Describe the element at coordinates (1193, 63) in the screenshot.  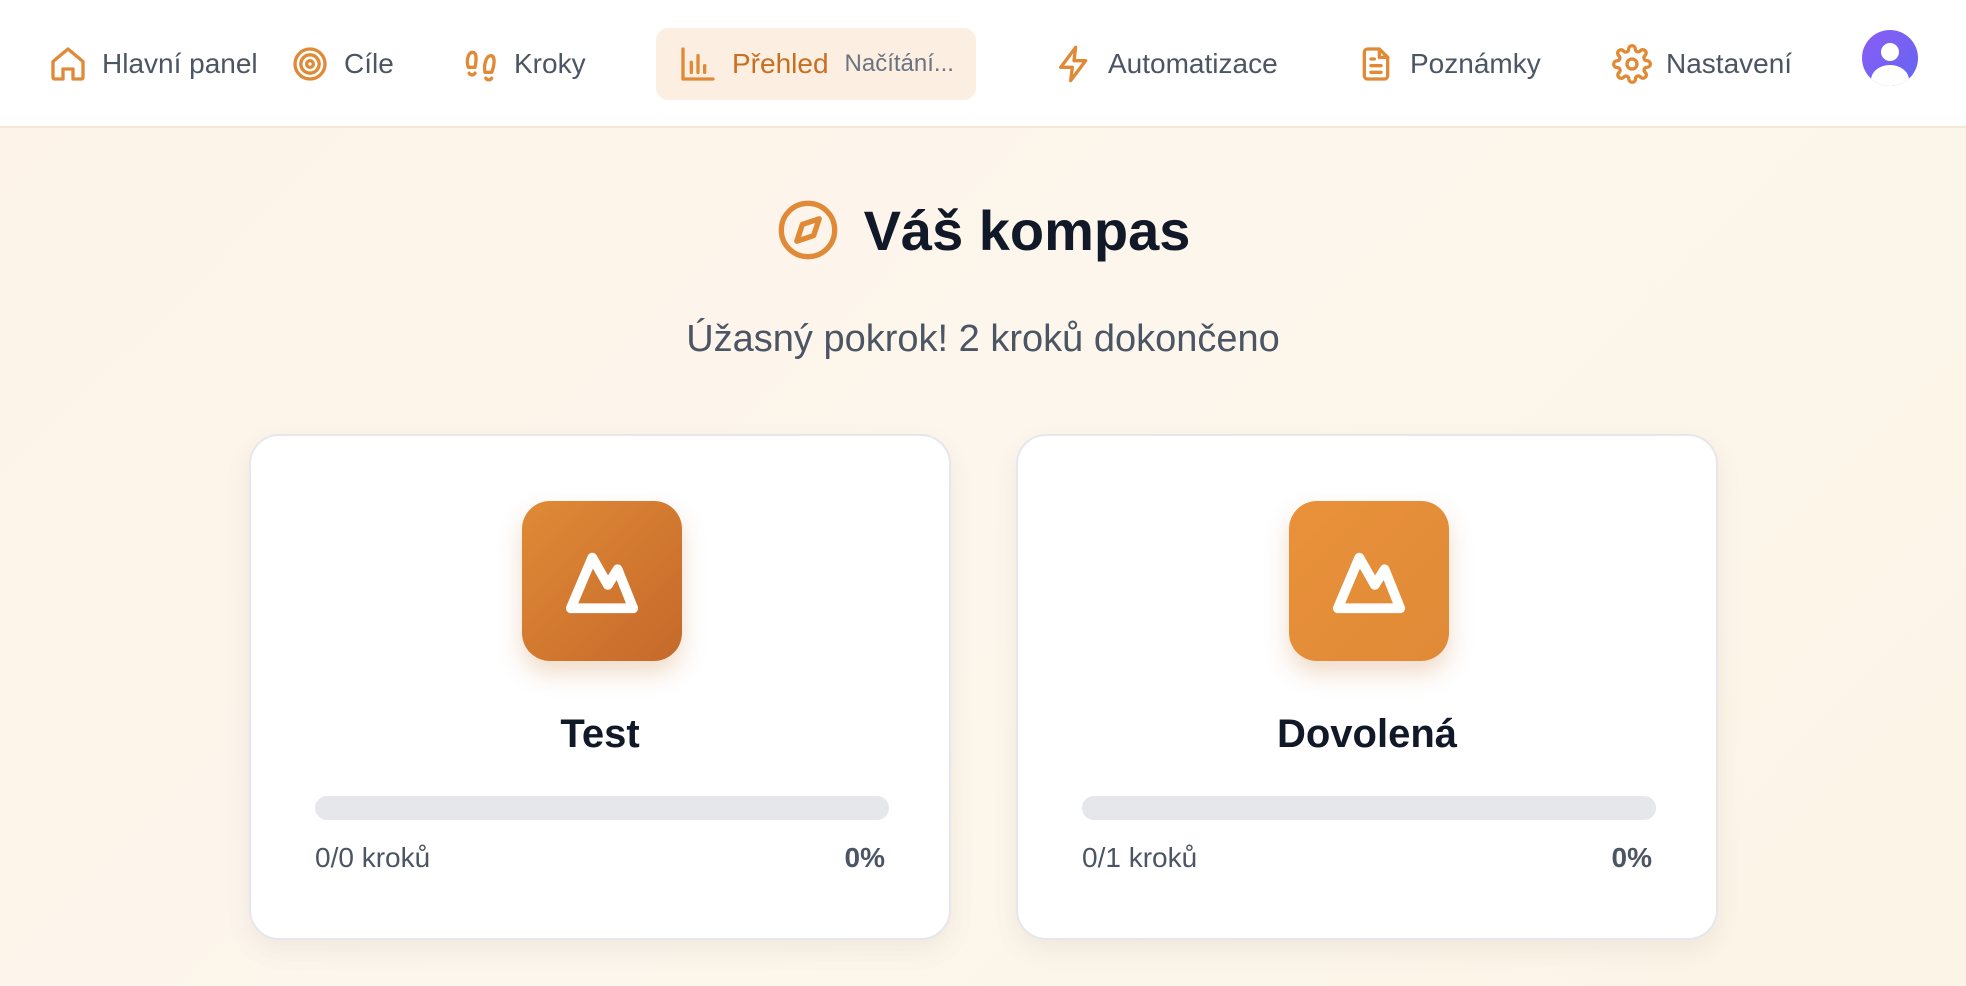
I see `nav-label: Automatizace` at that location.